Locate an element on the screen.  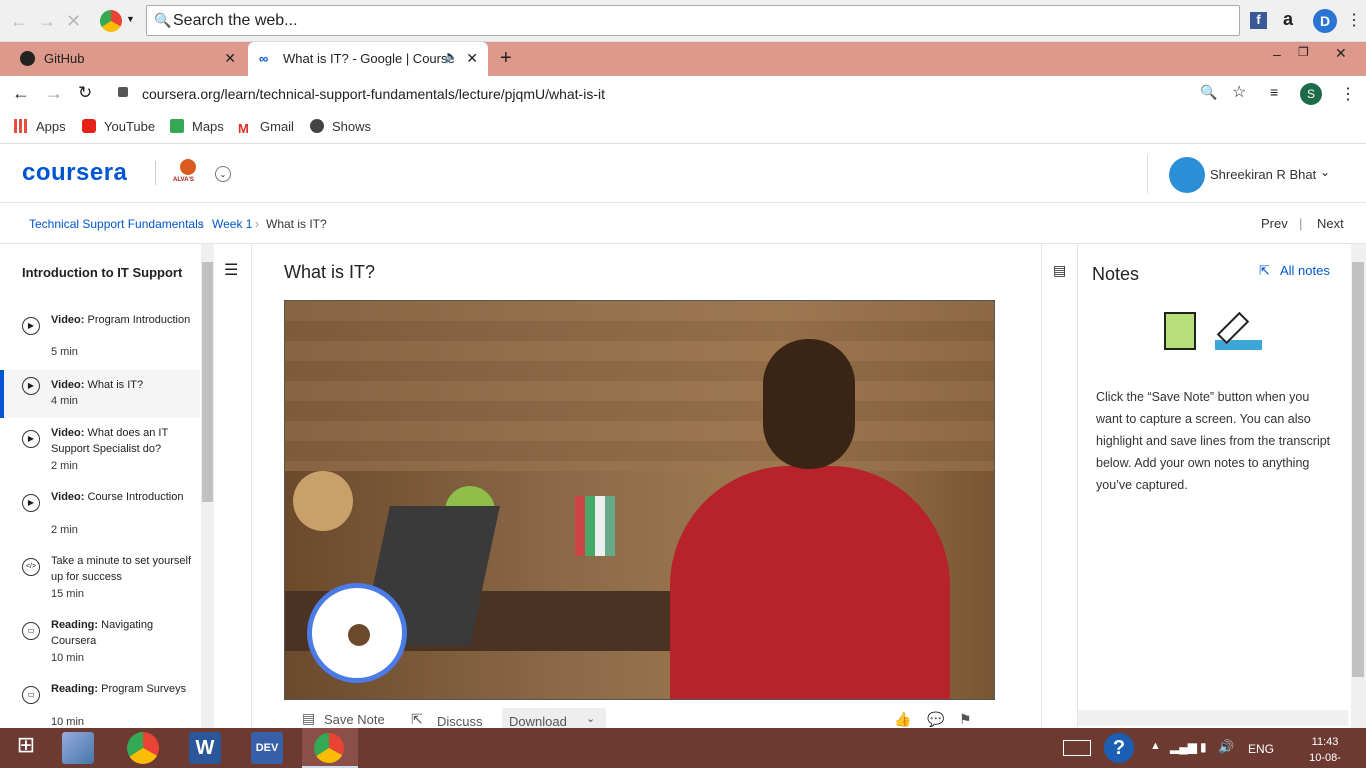
zoom-icon: 🔍 is located at coordinates (1208, 92).